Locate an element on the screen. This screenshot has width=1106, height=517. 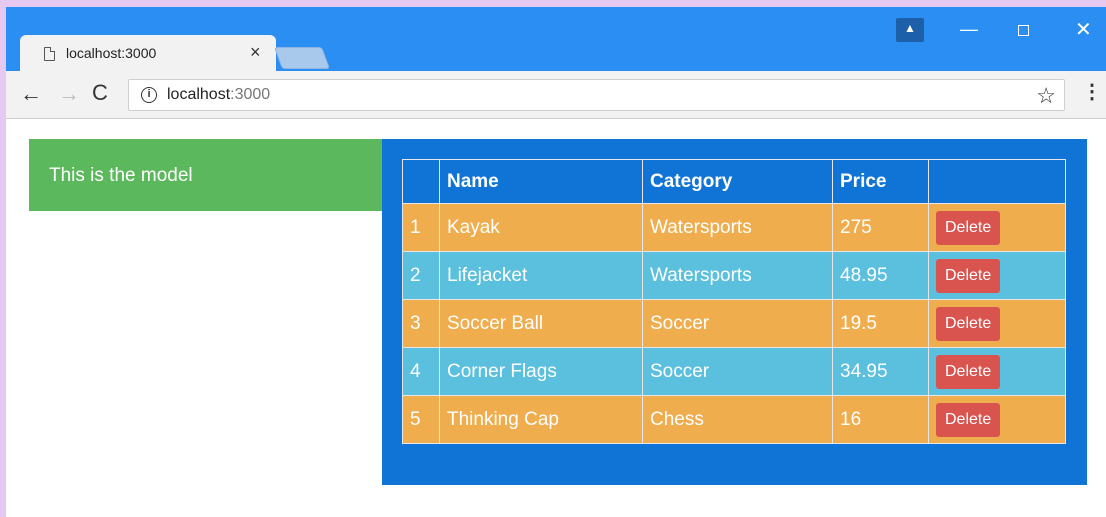
cell-name: Lifejacket is located at coordinates (541, 275).